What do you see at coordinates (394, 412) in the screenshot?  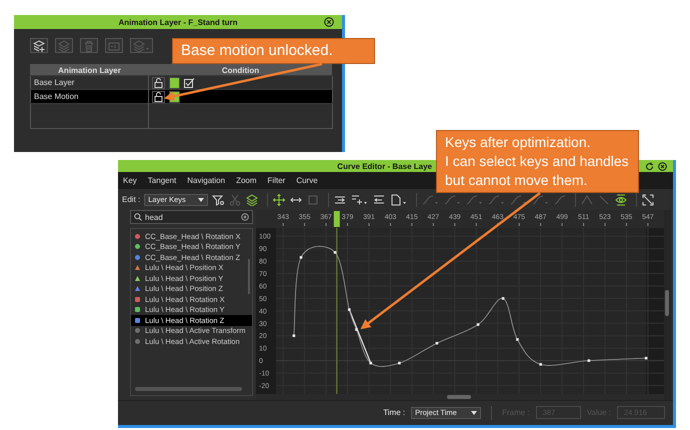 I see `time-label: Time :` at bounding box center [394, 412].